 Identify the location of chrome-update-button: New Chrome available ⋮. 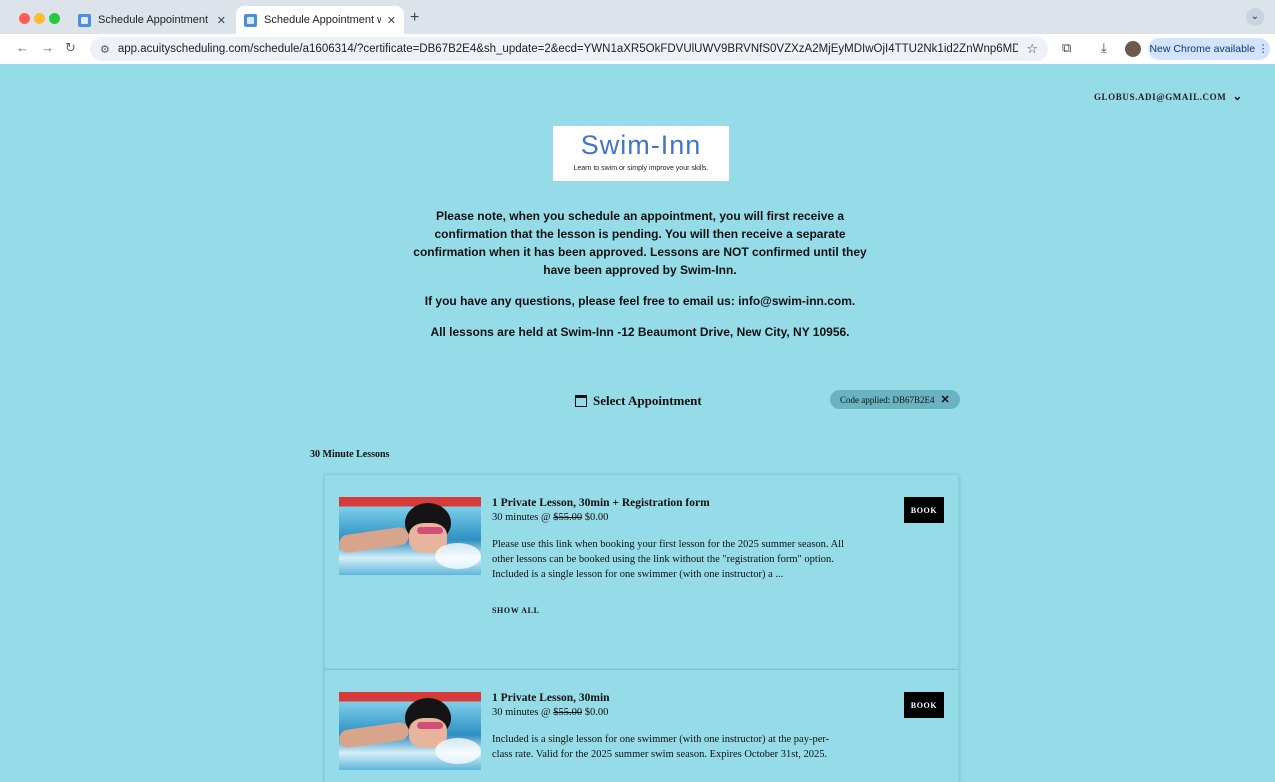
(1209, 49).